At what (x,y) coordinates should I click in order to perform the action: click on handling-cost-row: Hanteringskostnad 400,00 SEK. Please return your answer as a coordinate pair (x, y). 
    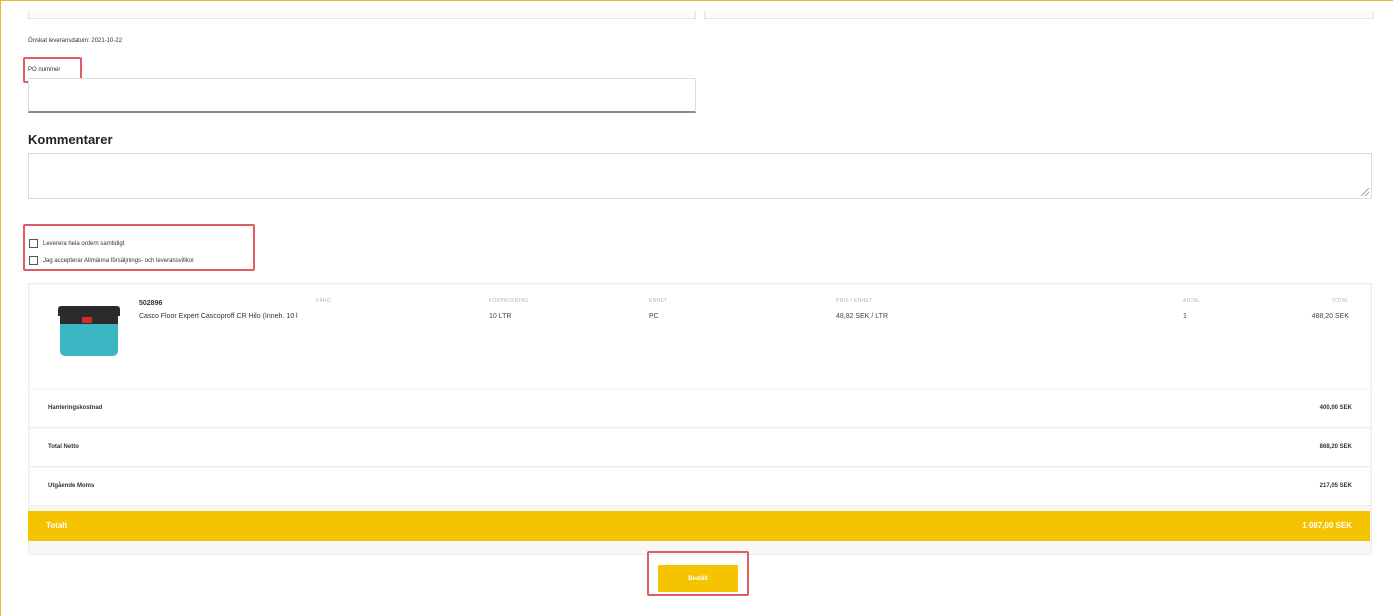
    Looking at the image, I should click on (700, 409).